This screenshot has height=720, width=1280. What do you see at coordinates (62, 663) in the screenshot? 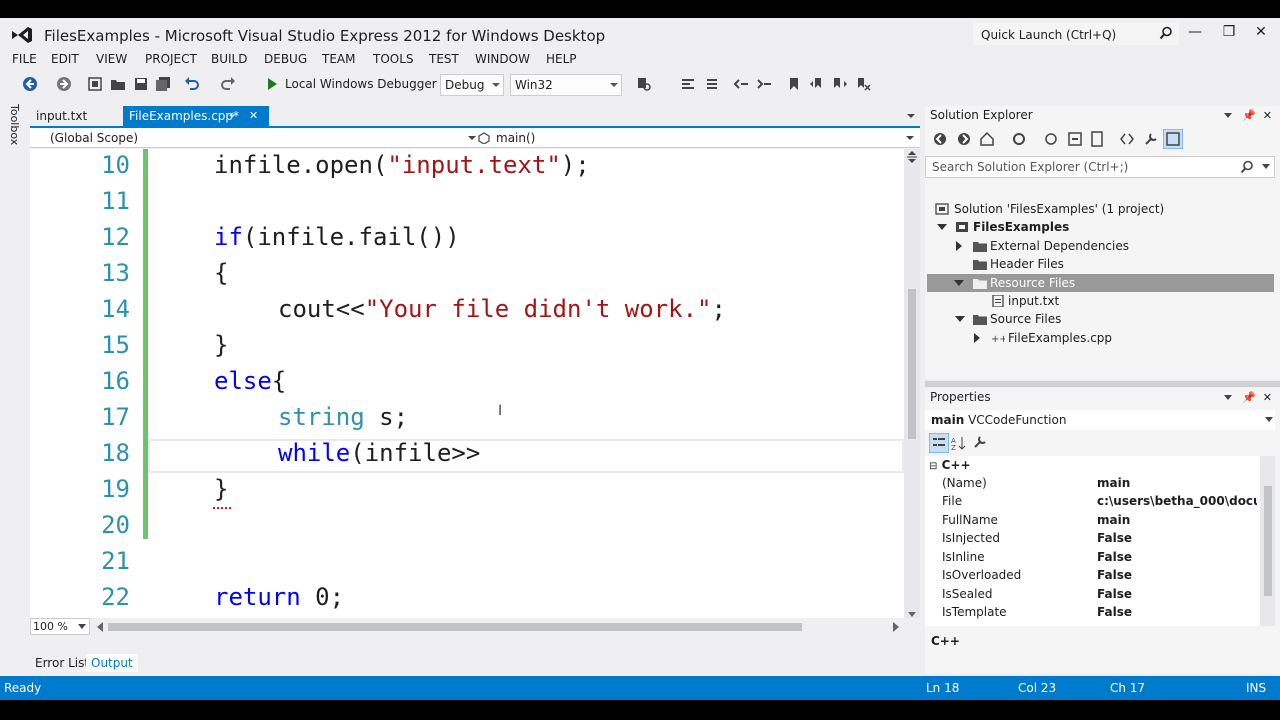
I see `tab-error-list: Error List` at bounding box center [62, 663].